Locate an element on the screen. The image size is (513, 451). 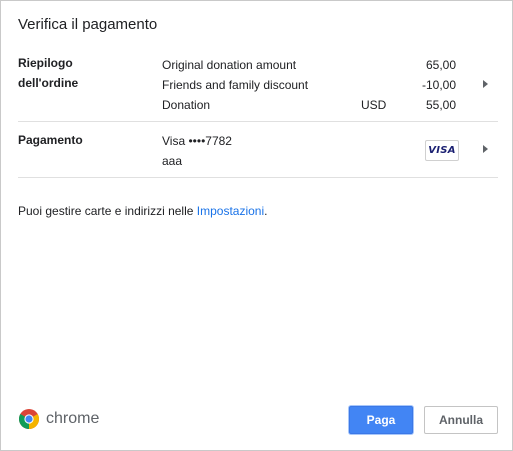
cardholder-name: aaa is located at coordinates (172, 161).